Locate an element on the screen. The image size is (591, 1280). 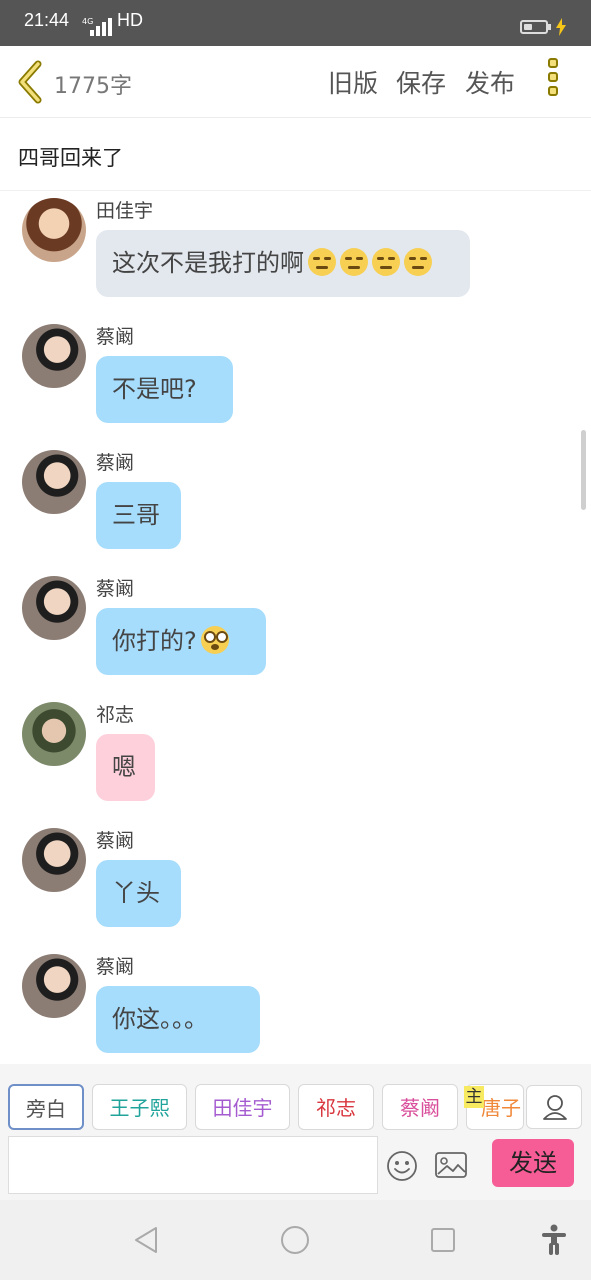
status-bar: 21:44 4G HD is located at coordinates (295, 23).